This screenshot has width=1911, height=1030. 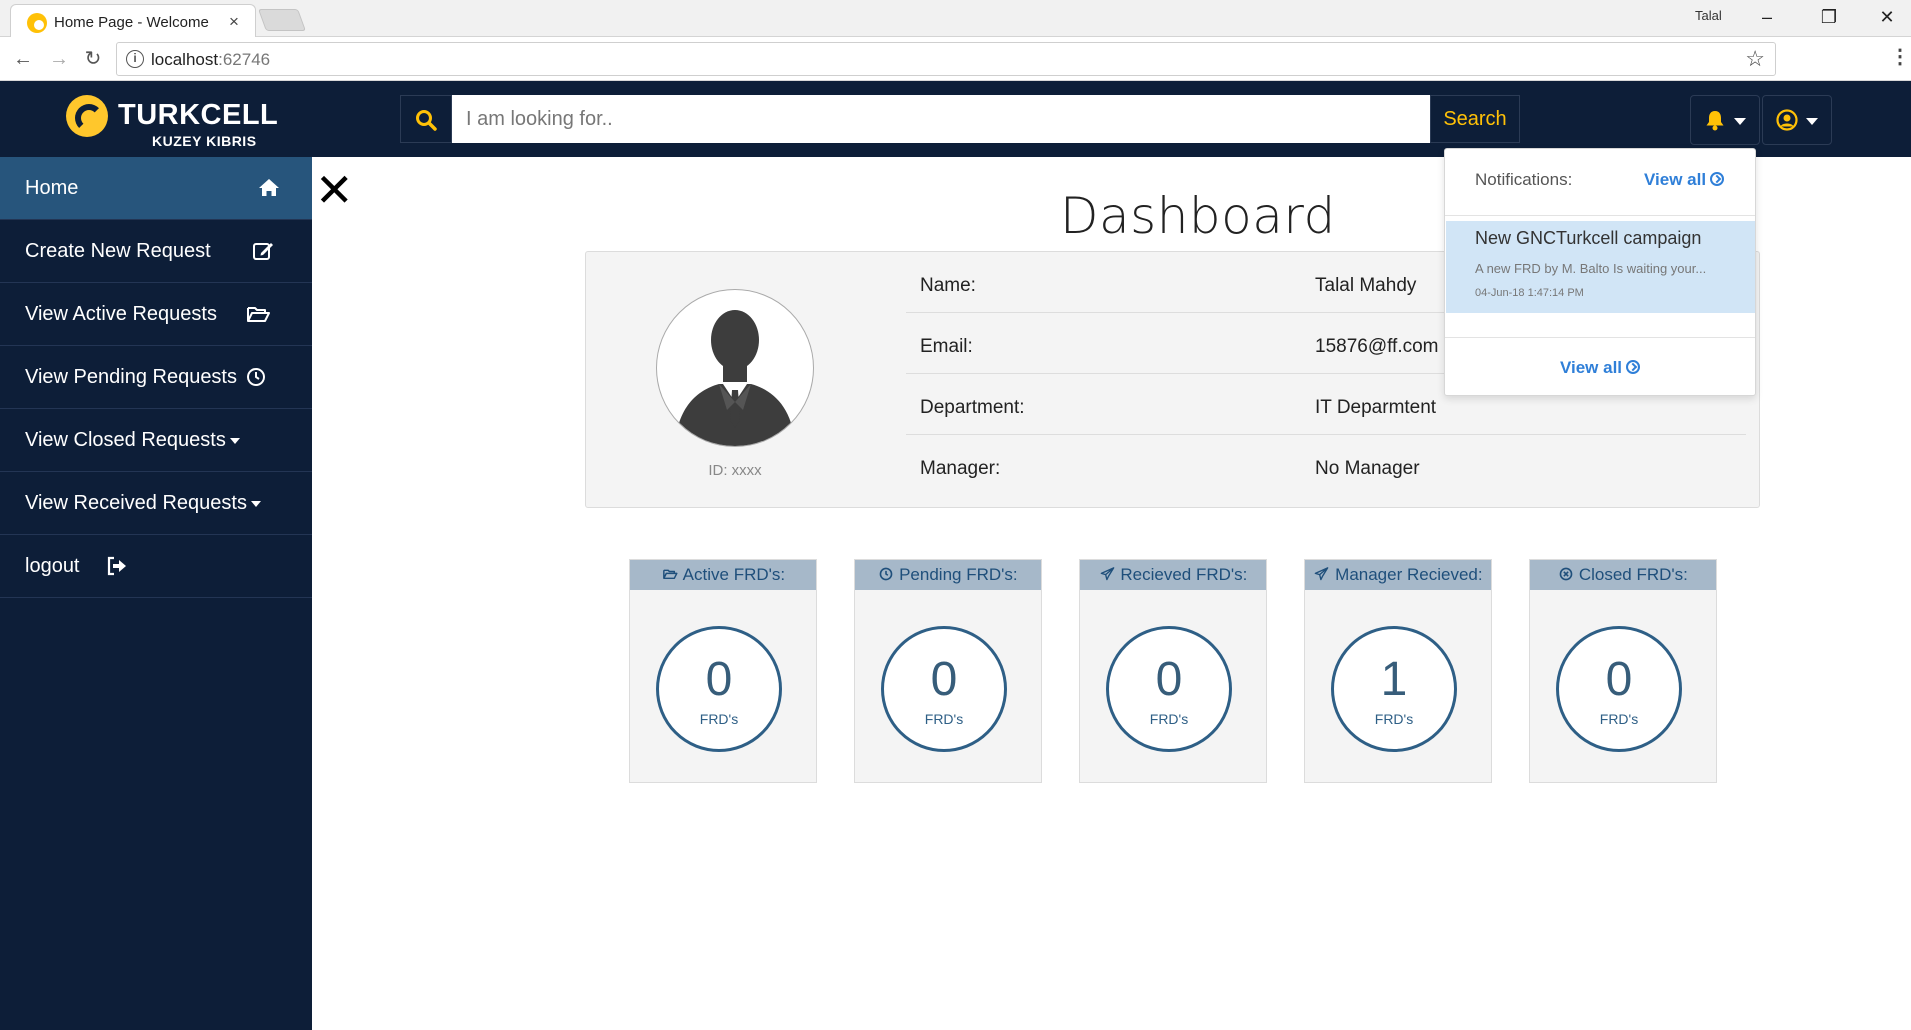 What do you see at coordinates (1787, 120) in the screenshot?
I see `user-circle-icon` at bounding box center [1787, 120].